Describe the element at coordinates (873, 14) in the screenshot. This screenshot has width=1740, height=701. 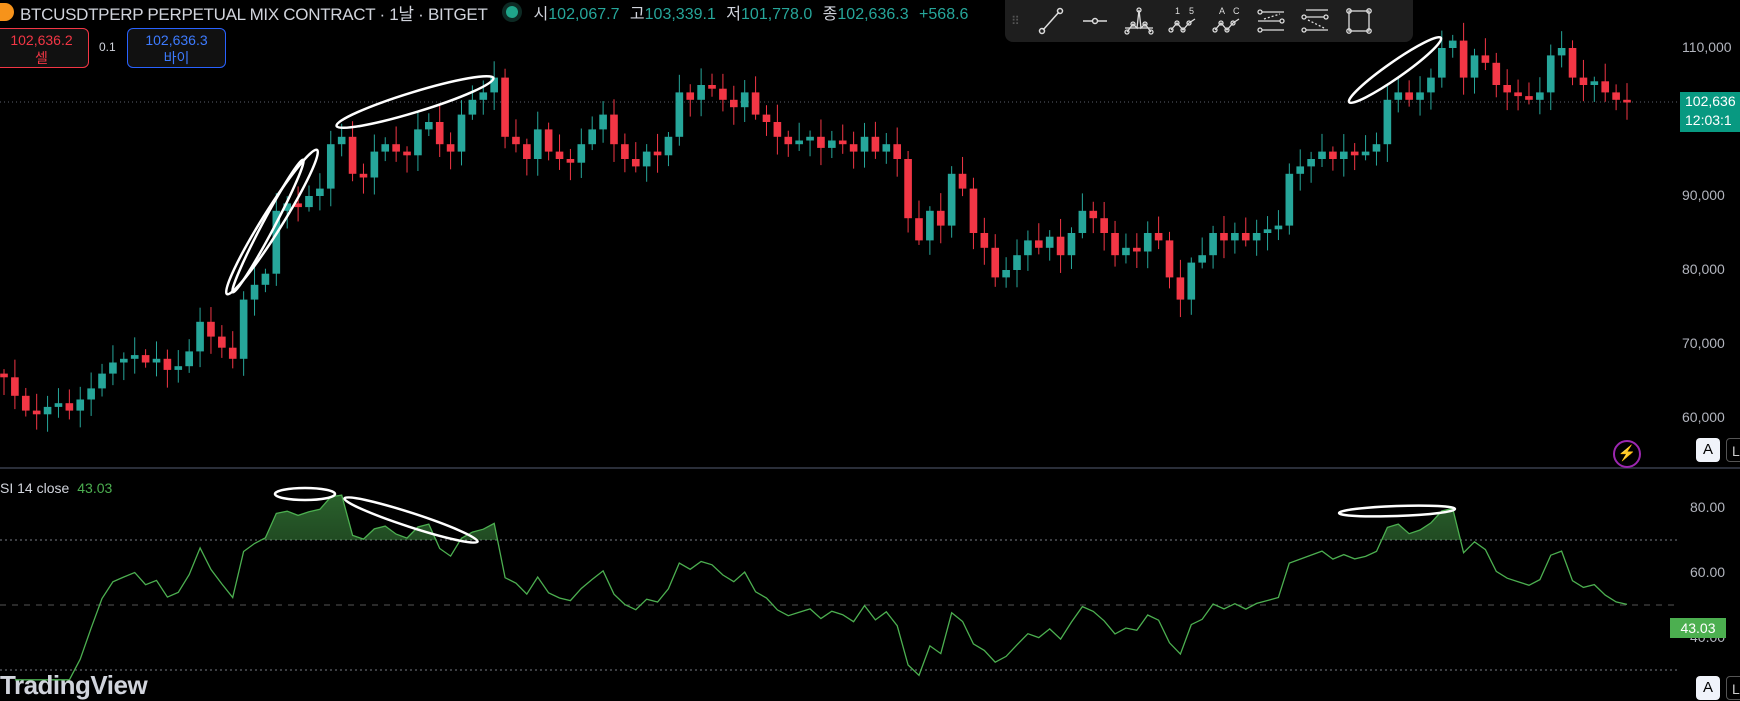
I see `close-value: 102,636.3` at that location.